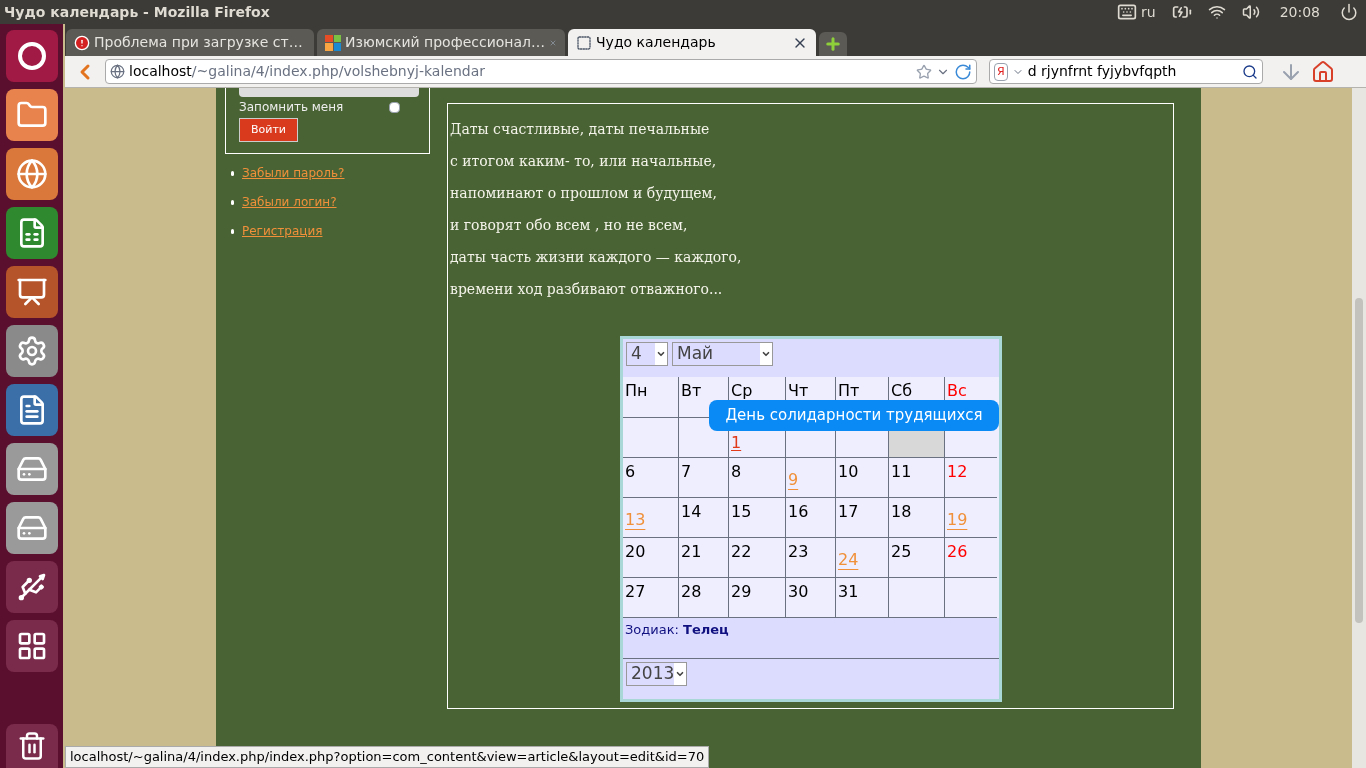 Image resolution: width=1366 pixels, height=768 pixels. Describe the element at coordinates (652, 629) in the screenshot. I see `zodiac-label: Зодиак:` at that location.